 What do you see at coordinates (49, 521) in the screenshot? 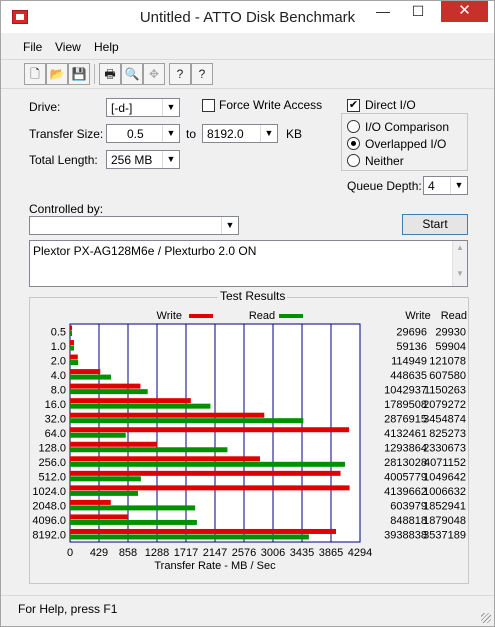
I see `category-label: 4096.0` at bounding box center [49, 521].